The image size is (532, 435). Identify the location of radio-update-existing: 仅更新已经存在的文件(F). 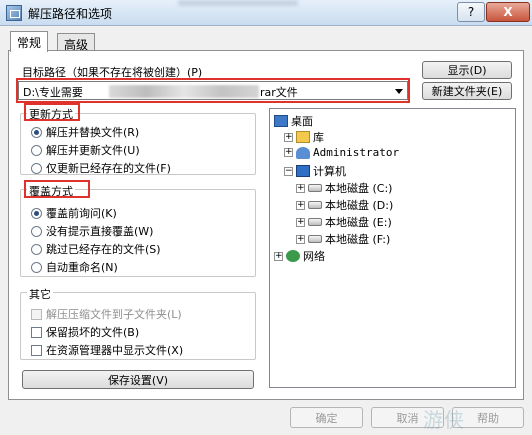
(101, 168).